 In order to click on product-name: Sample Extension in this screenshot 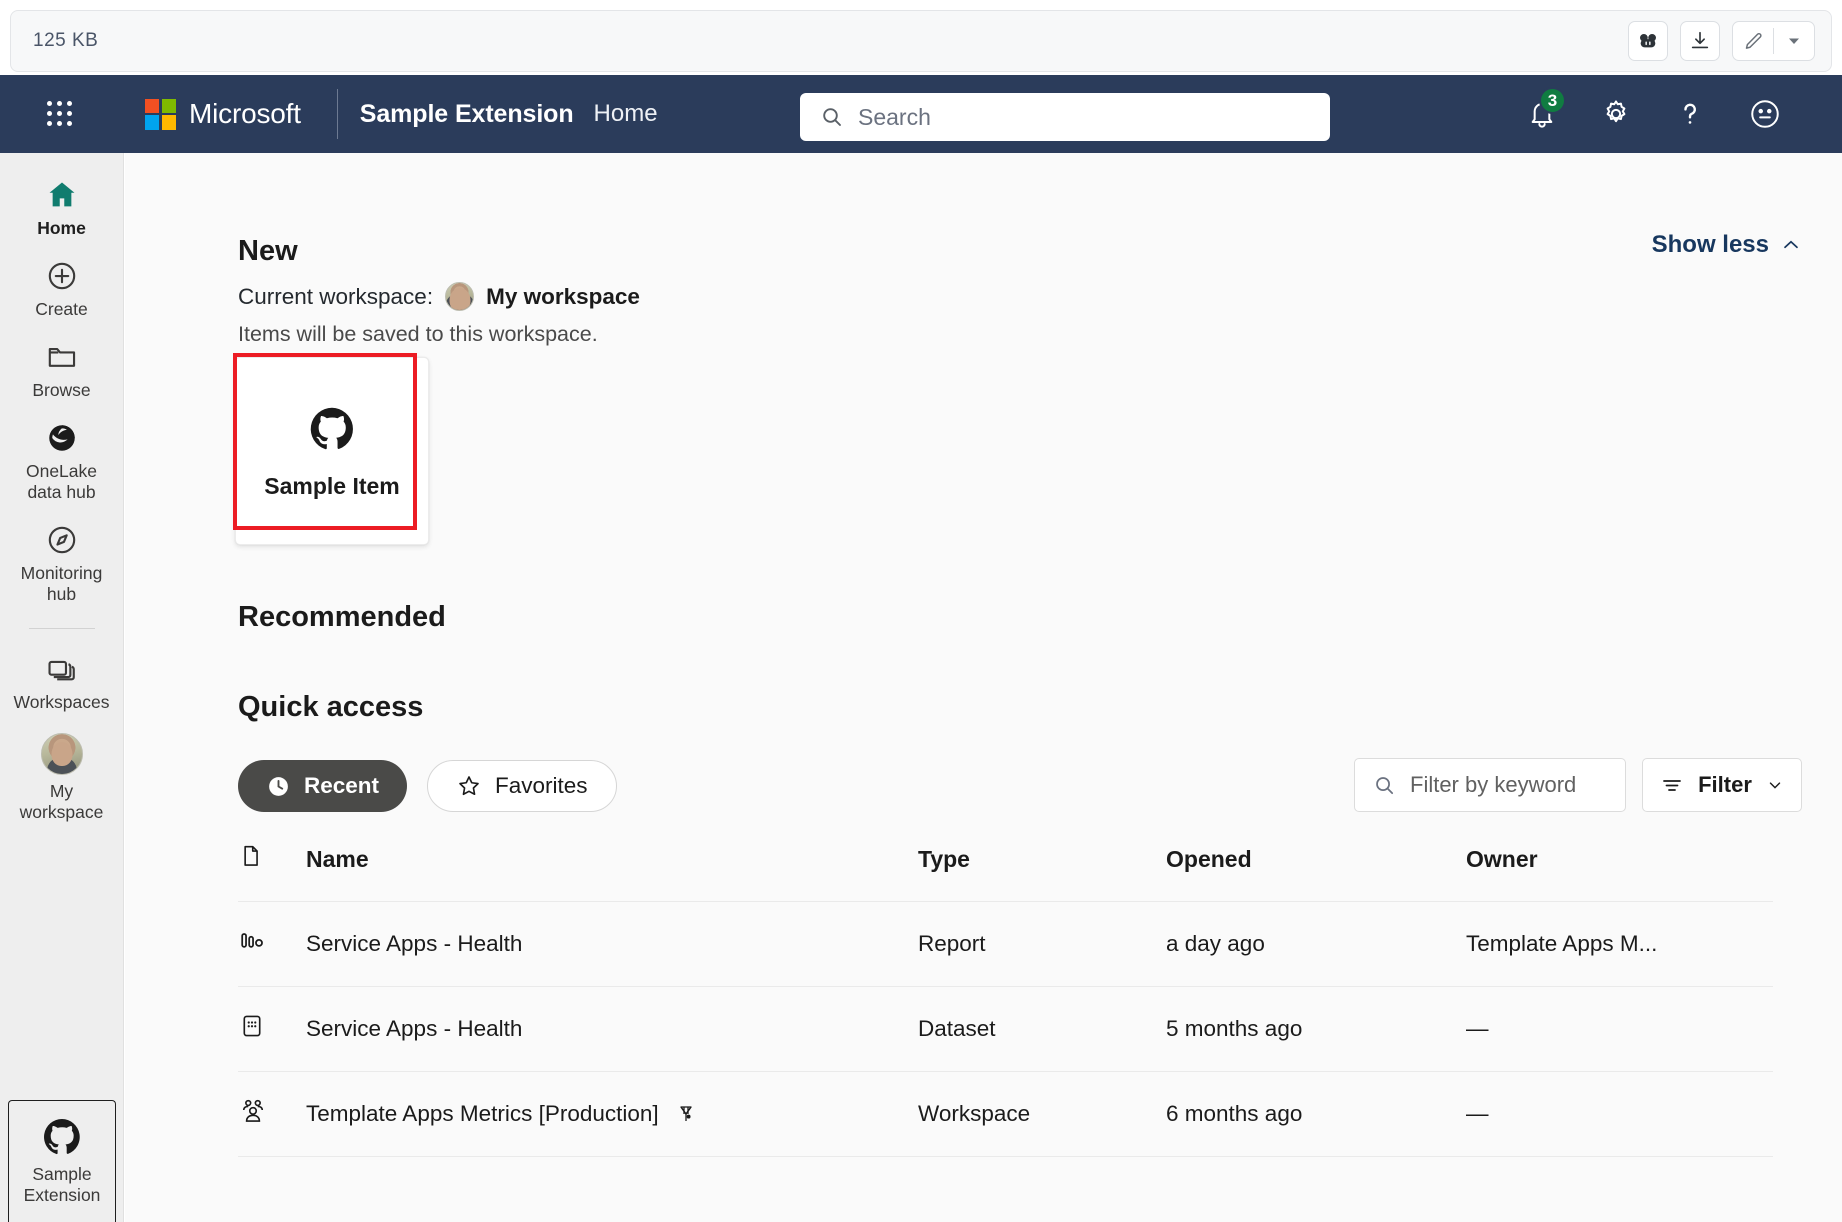, I will do `click(467, 114)`.